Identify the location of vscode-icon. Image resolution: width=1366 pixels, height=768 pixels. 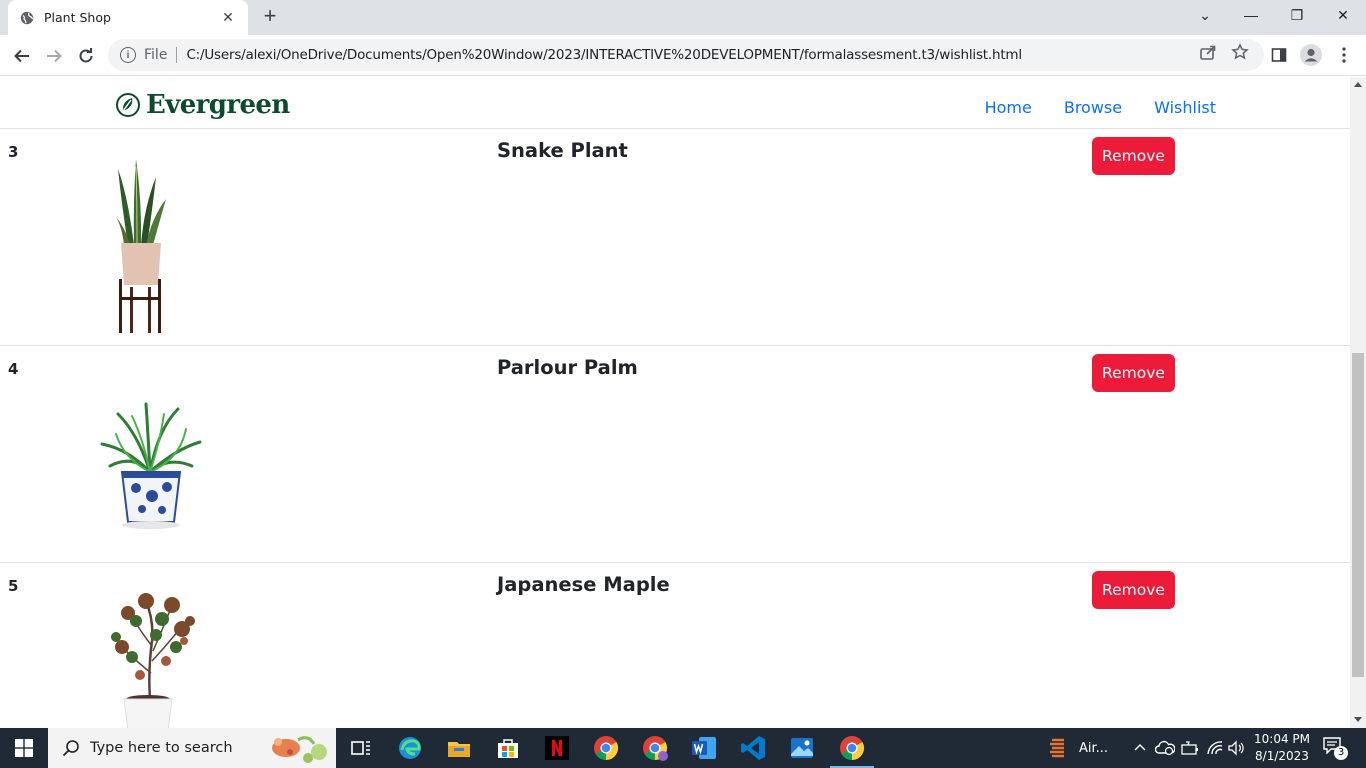
(753, 748).